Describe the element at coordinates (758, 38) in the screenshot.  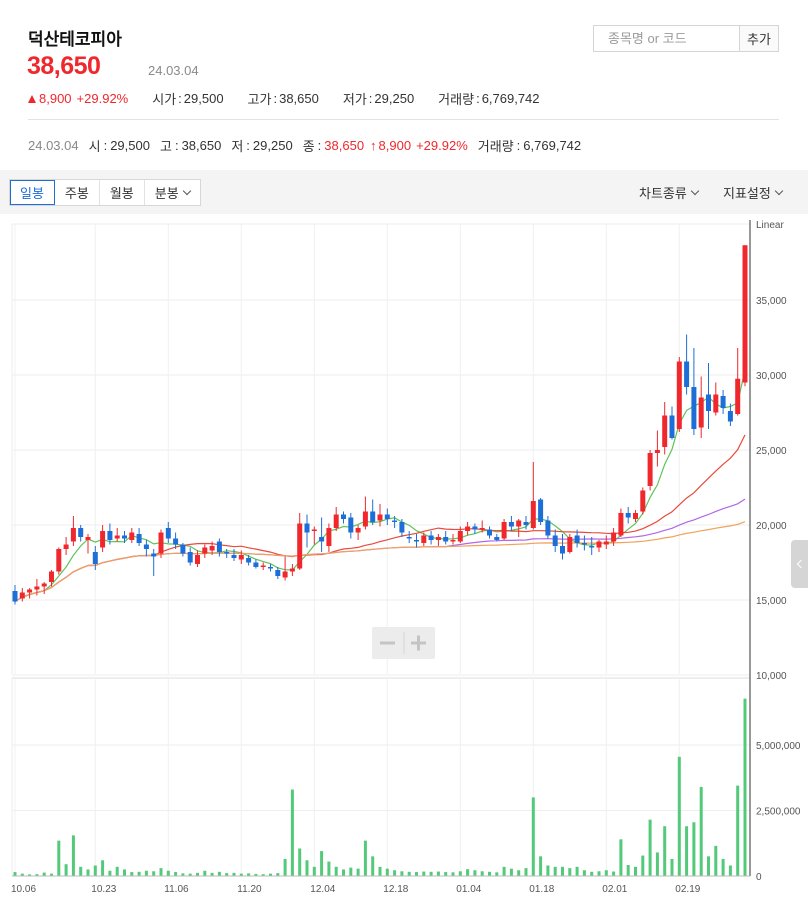
I see `add-stock-button: 추가` at that location.